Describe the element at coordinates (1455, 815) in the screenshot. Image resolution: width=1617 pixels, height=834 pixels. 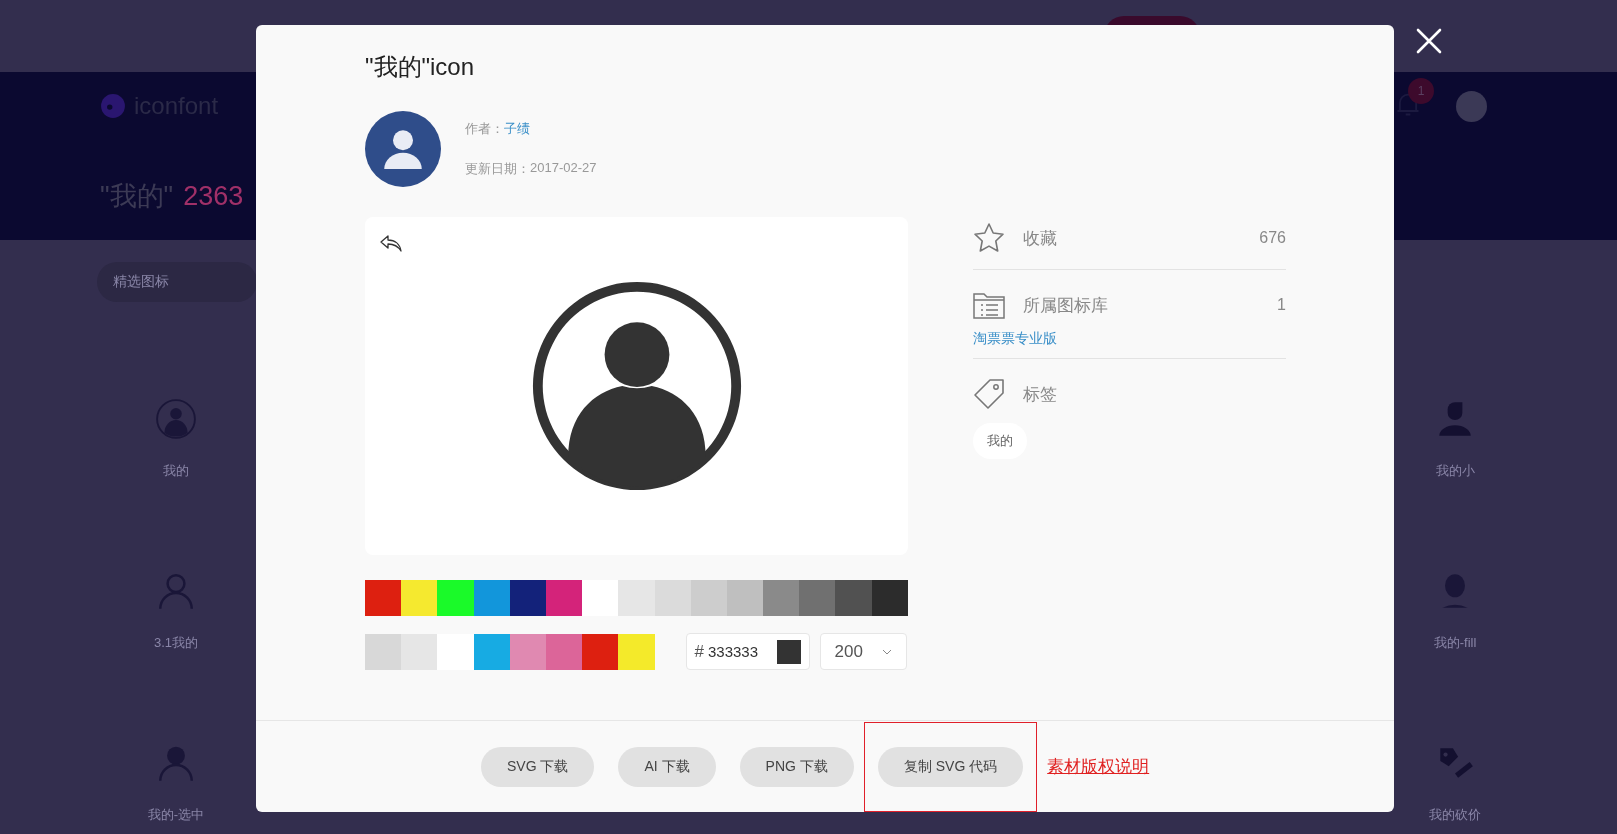
I see `icon-label: 我的砍价` at that location.